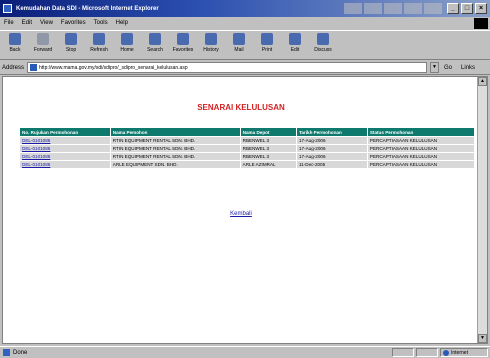  Describe the element at coordinates (482, 338) in the screenshot. I see `scroll-down-icon: ▼` at that location.